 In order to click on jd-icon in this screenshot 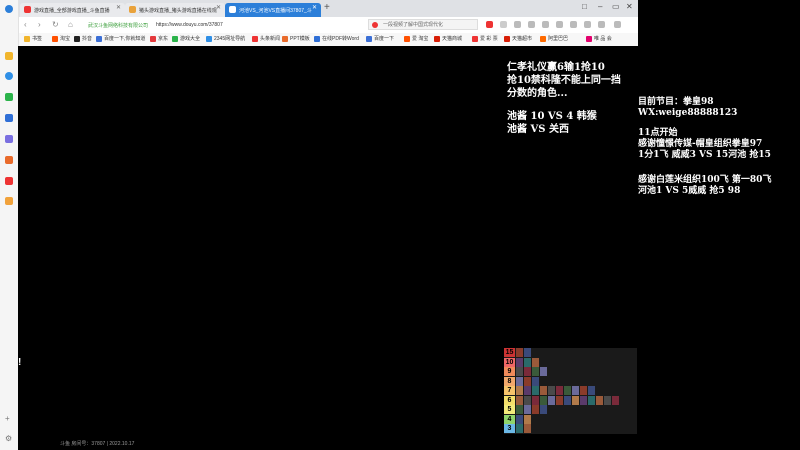, I will do `click(153, 38)`.